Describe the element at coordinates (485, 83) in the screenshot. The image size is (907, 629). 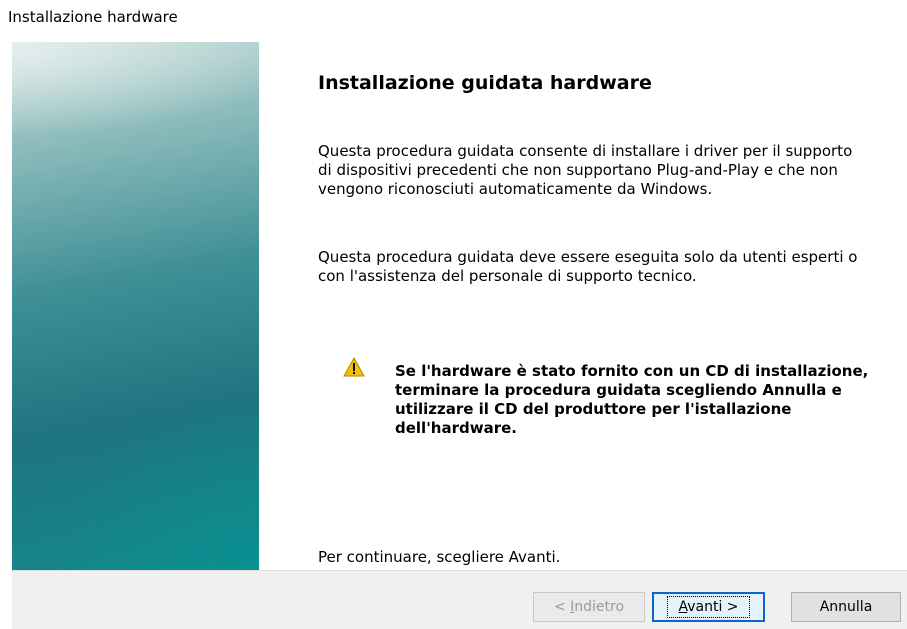
I see `page-title: Installazione guidata hardware` at that location.